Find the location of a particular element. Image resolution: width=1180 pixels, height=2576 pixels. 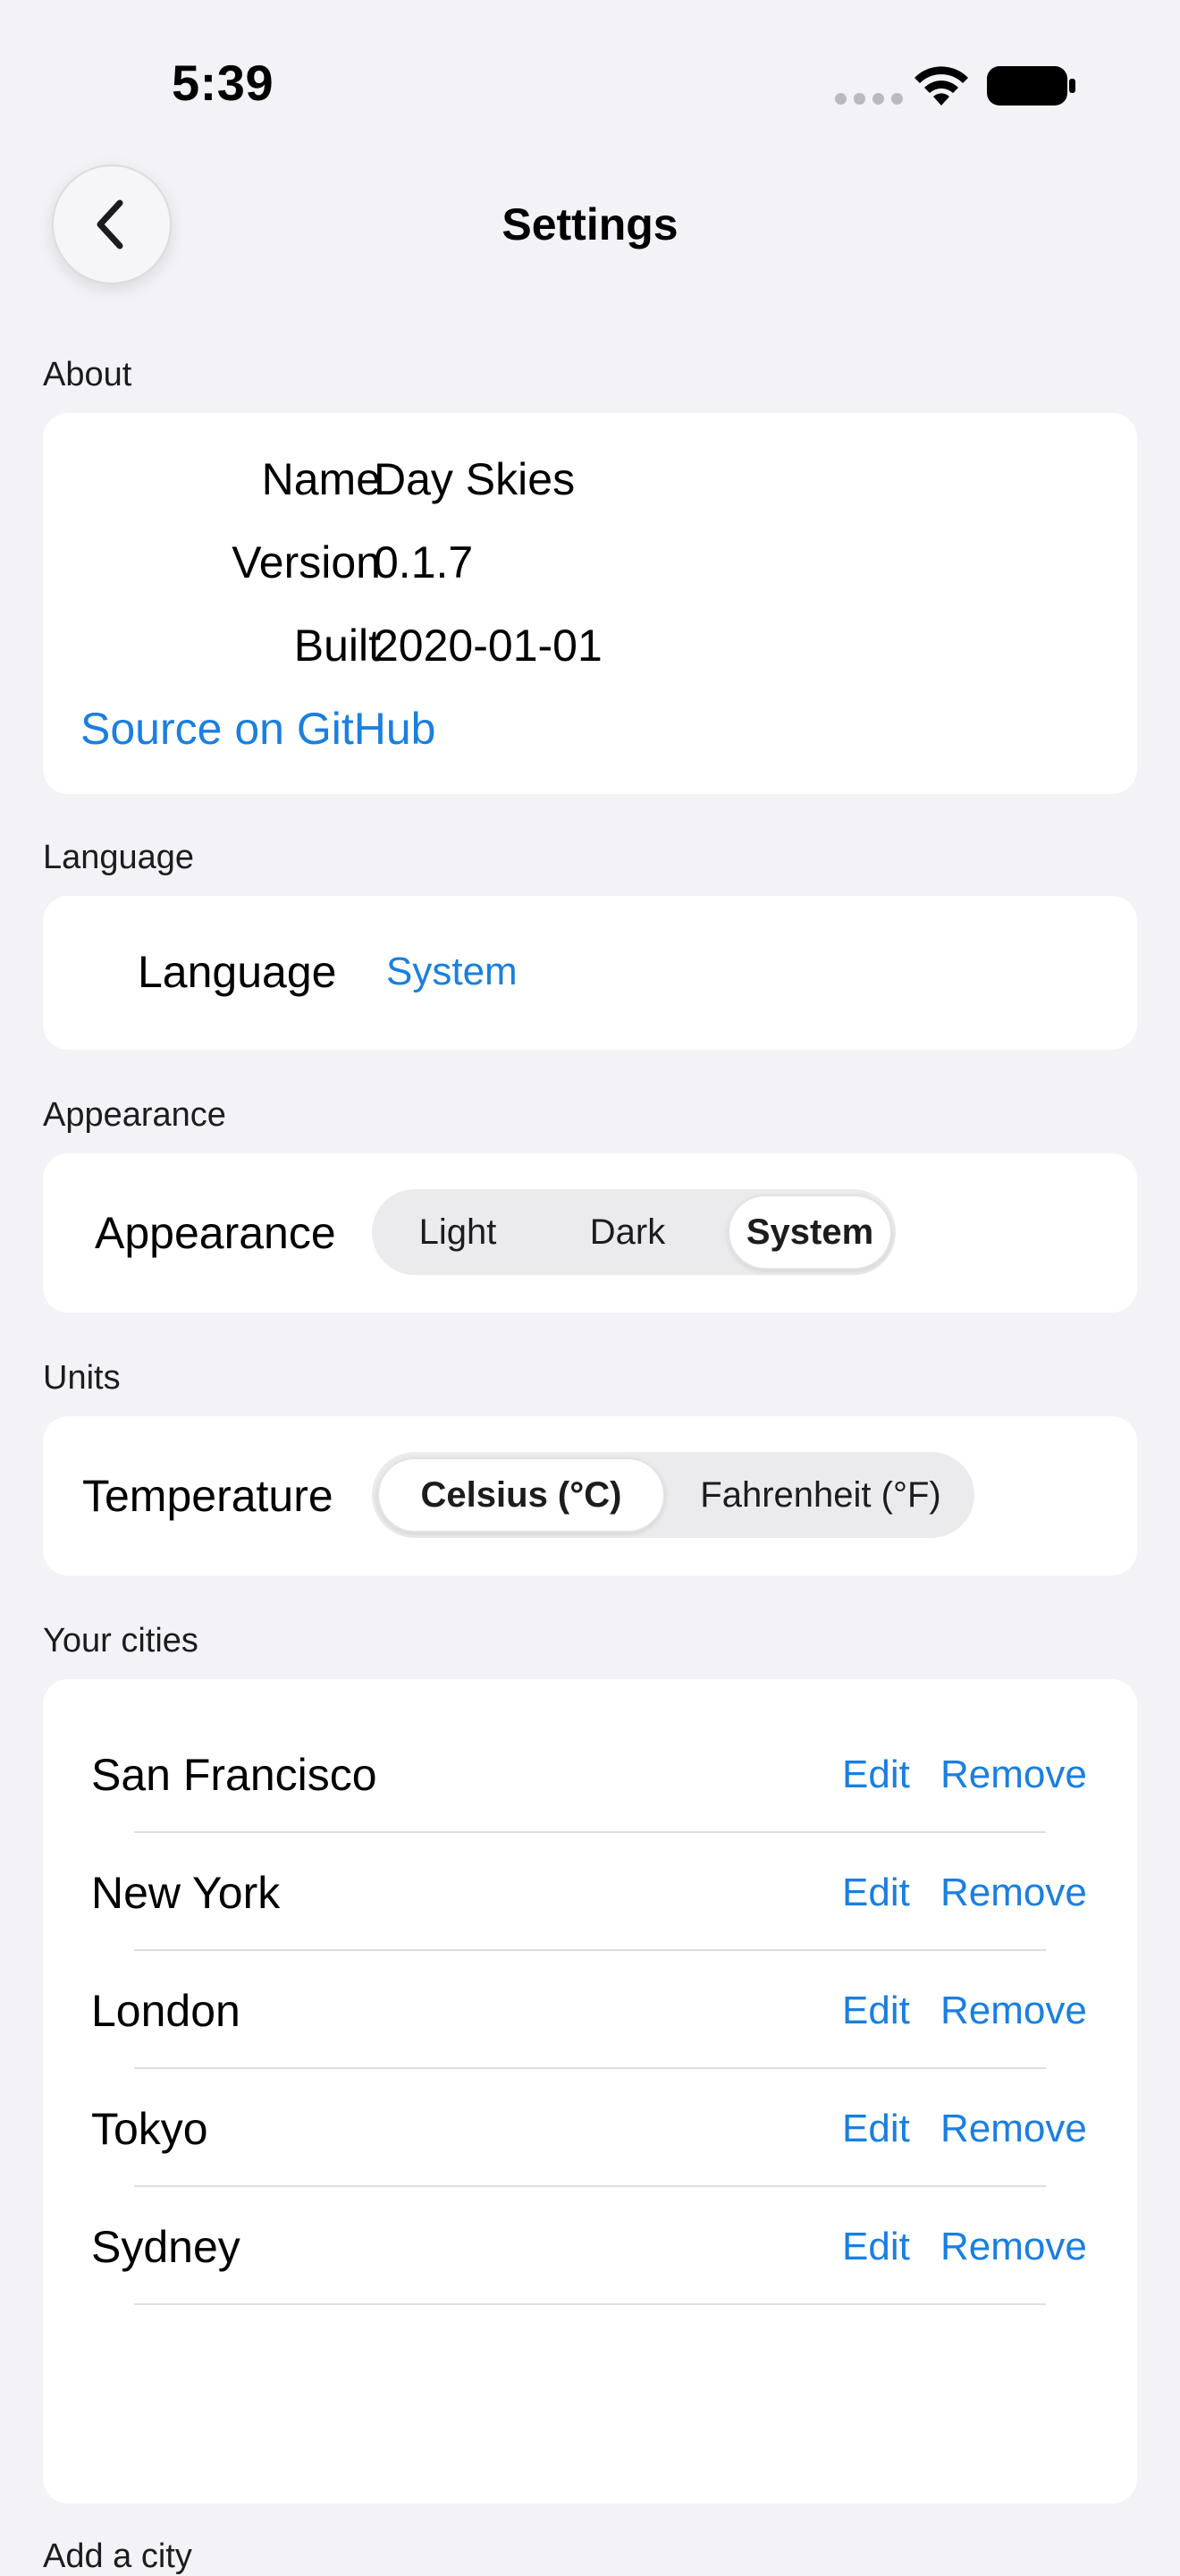

section-label-add-city: Add a city is located at coordinates (117, 2556).